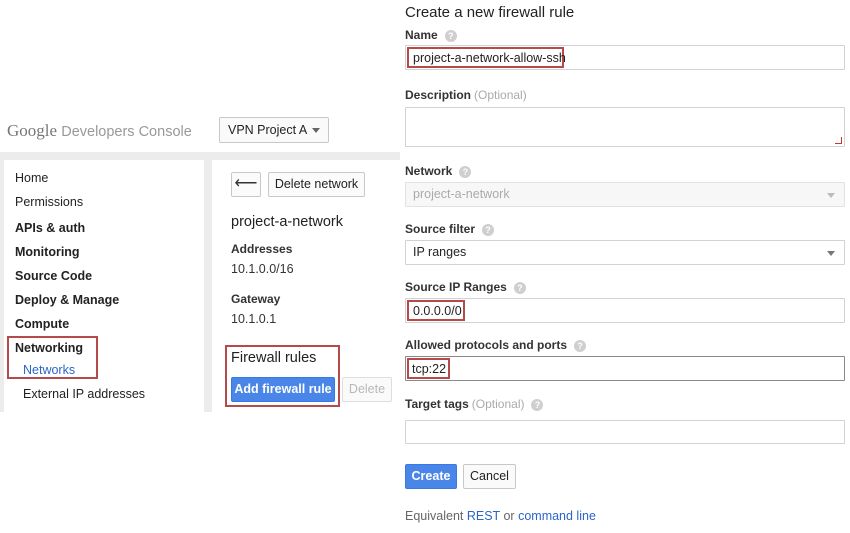  What do you see at coordinates (429, 171) in the screenshot?
I see `network-label-text: Network` at bounding box center [429, 171].